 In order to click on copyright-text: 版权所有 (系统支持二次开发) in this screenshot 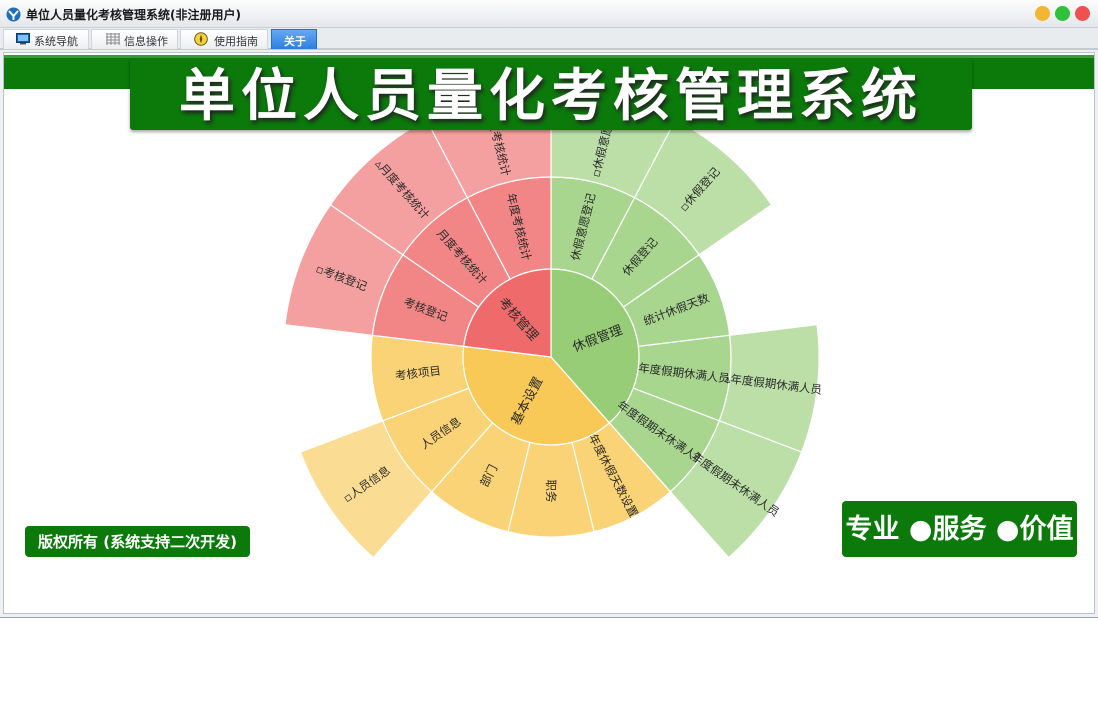, I will do `click(137, 542)`.